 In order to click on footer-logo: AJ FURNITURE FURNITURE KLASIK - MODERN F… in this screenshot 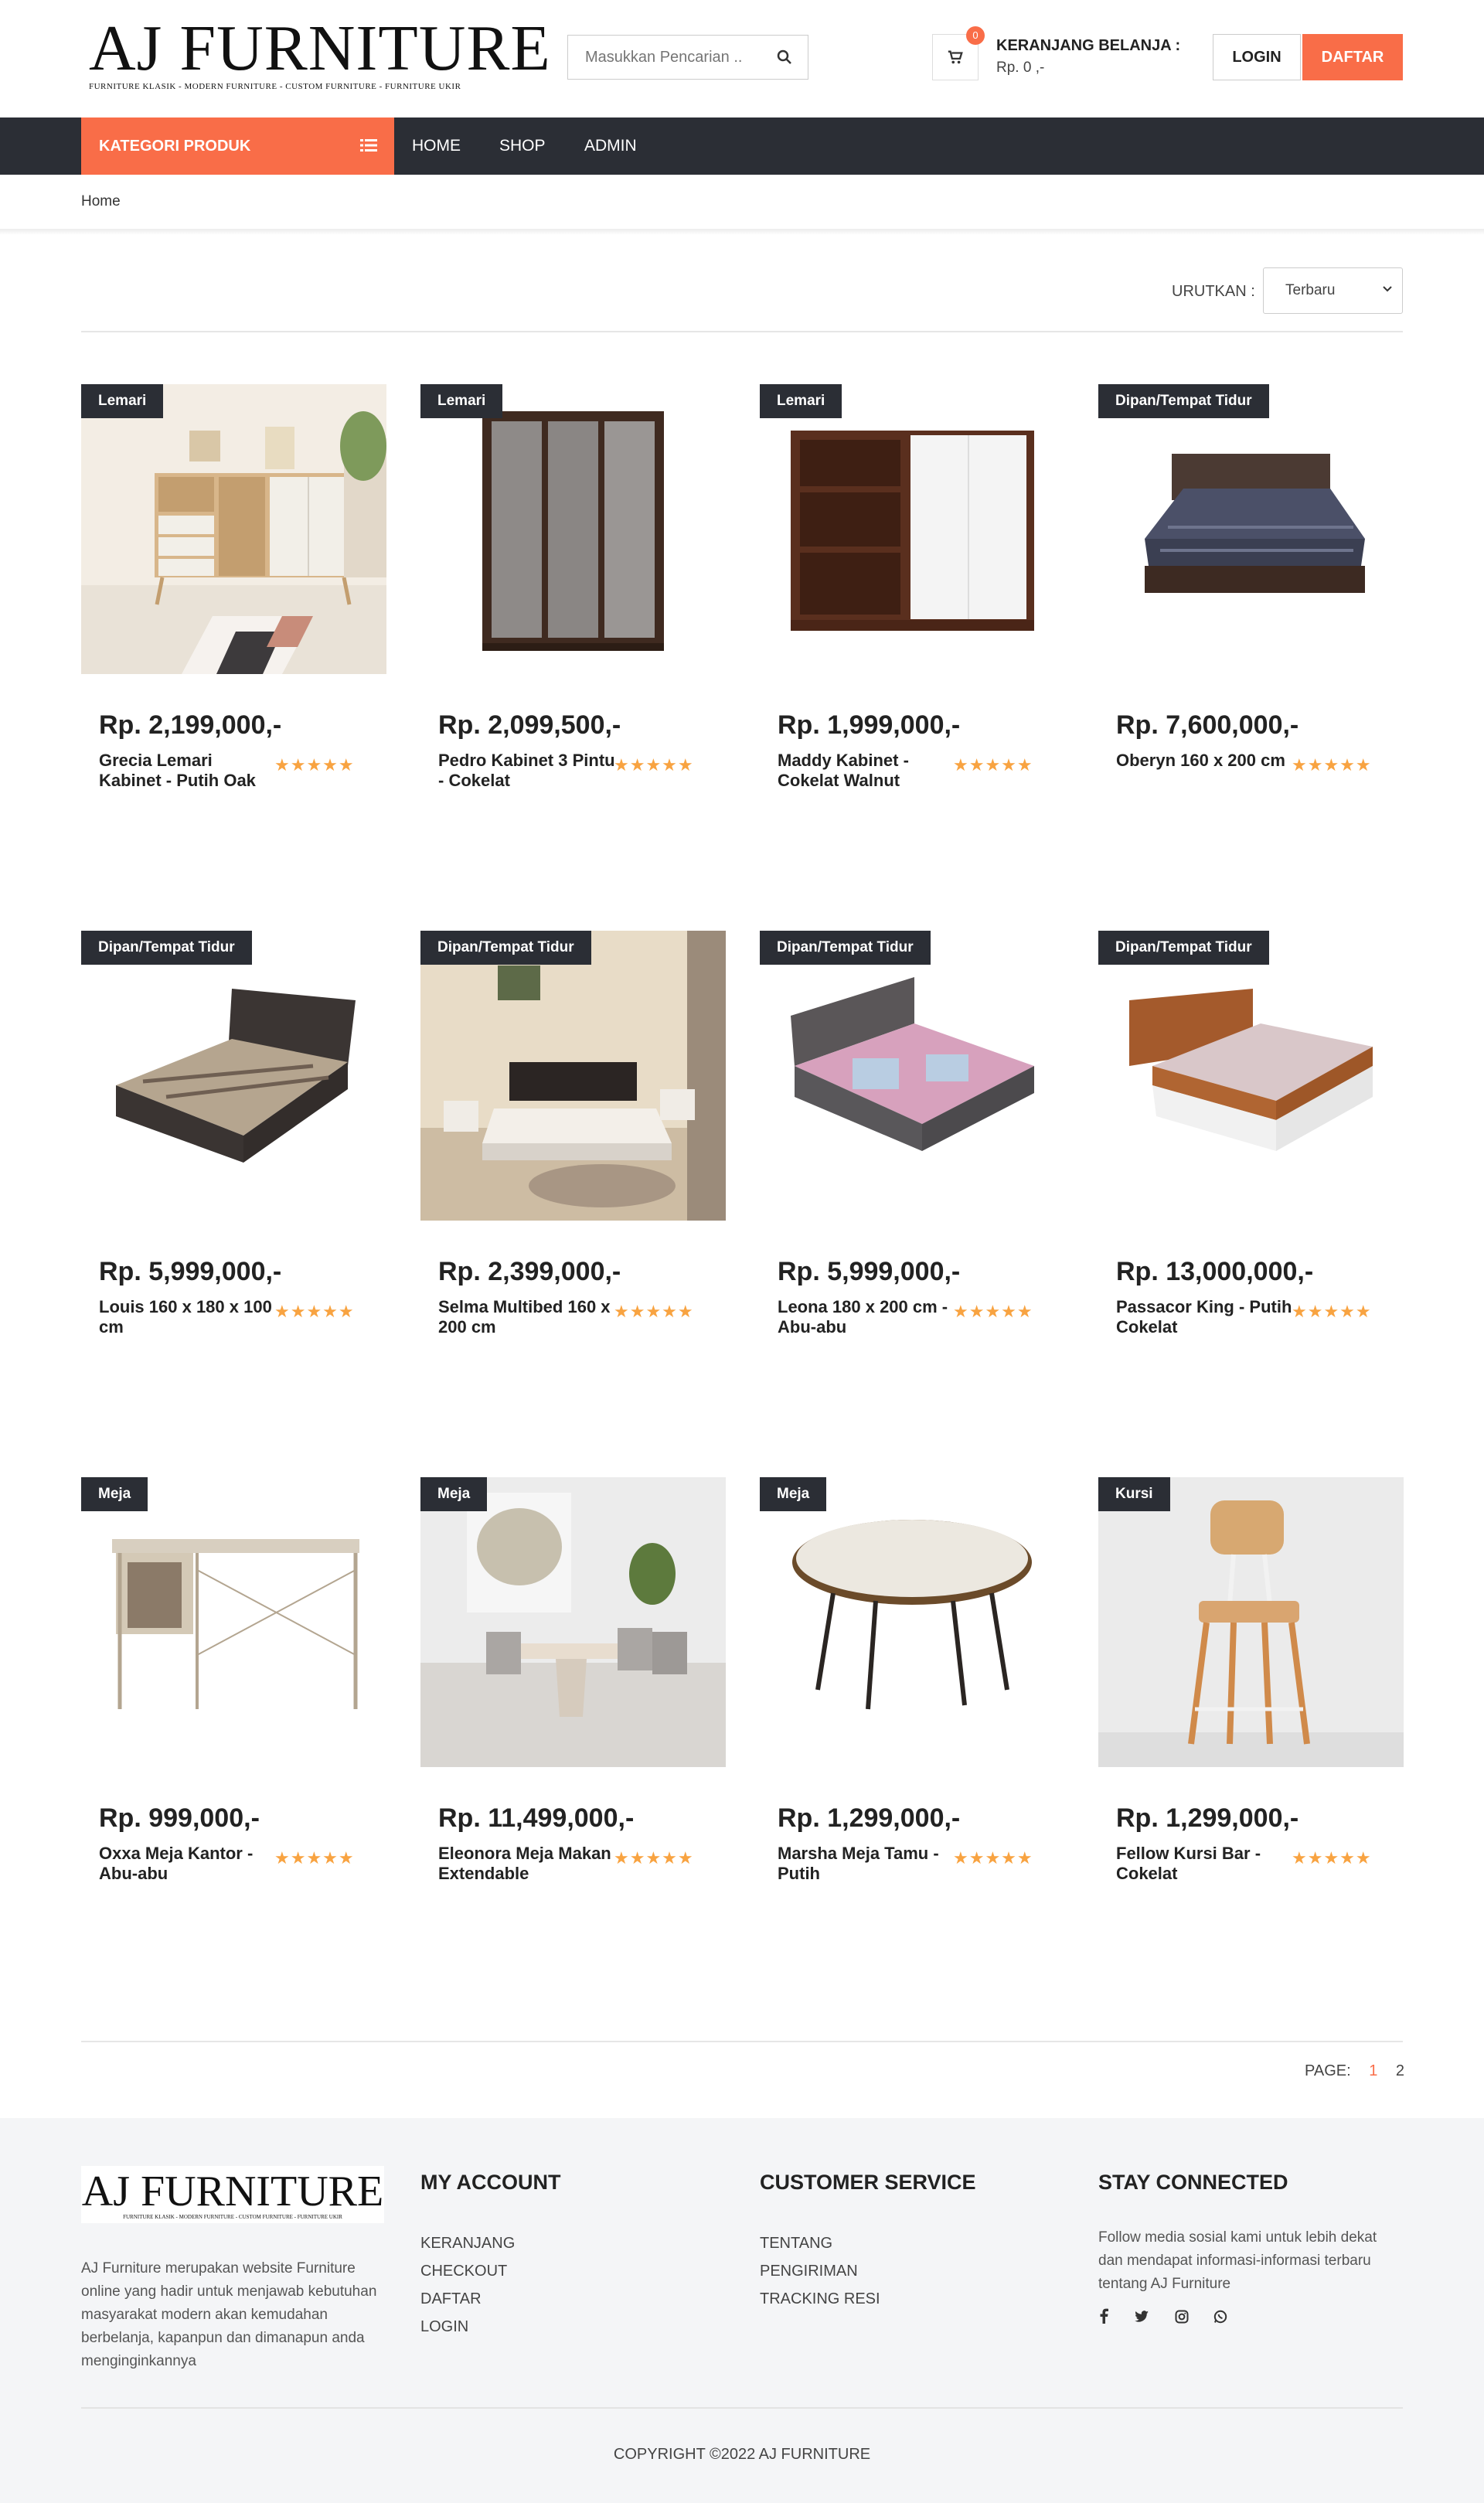, I will do `click(232, 2194)`.